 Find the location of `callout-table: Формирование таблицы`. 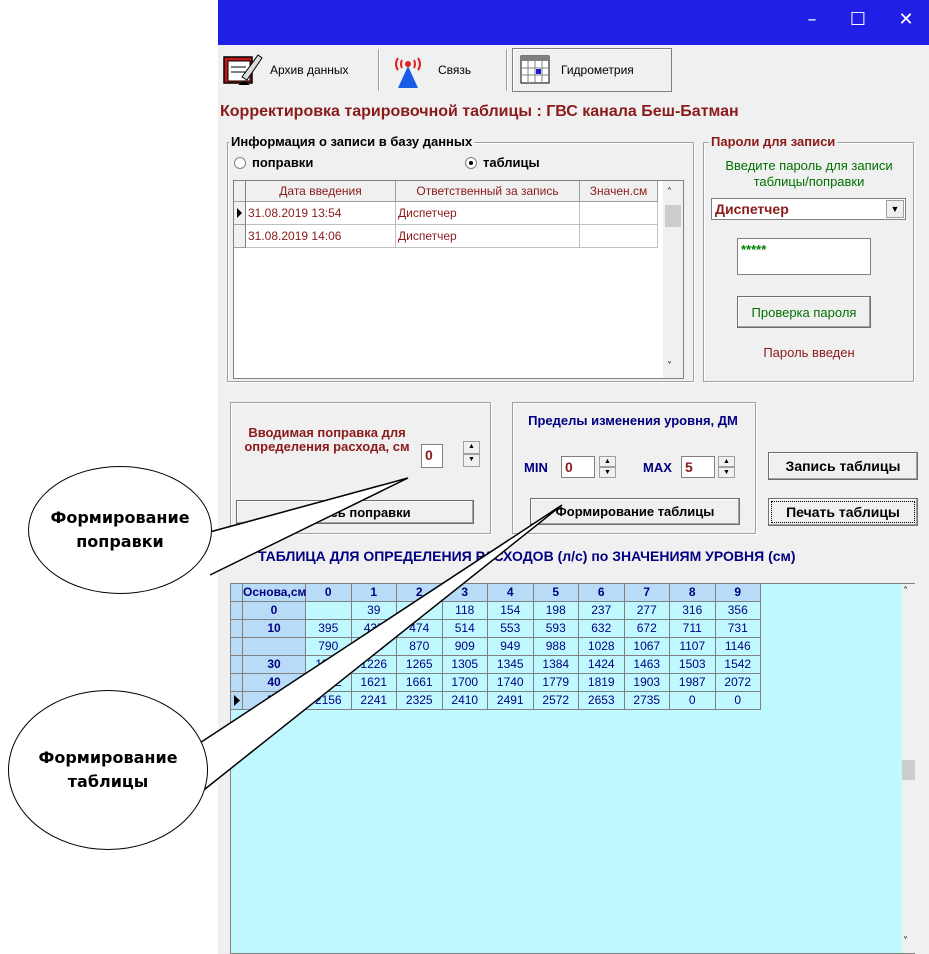

callout-table: Формирование таблицы is located at coordinates (108, 770).